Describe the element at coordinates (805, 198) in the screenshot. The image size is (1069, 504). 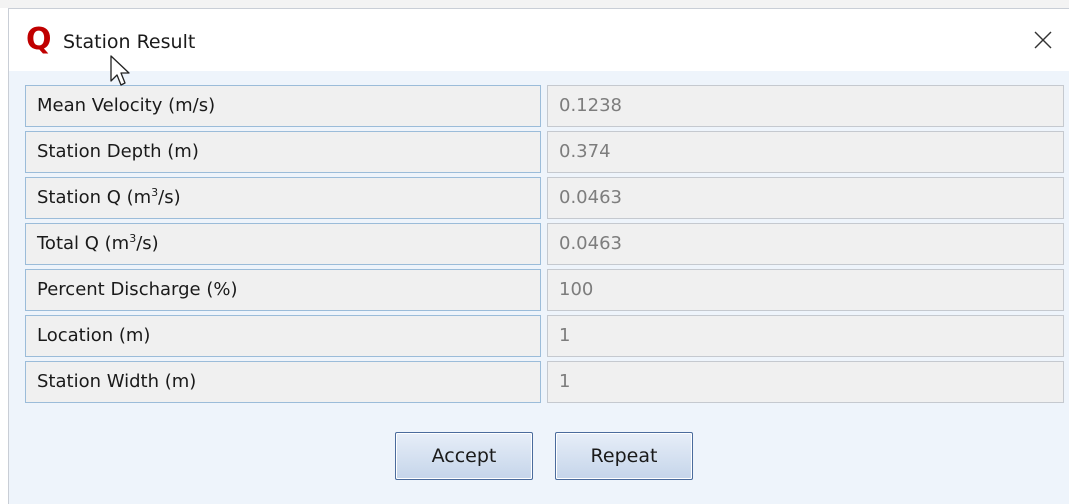
I see `station-q-value: 0.0463` at that location.